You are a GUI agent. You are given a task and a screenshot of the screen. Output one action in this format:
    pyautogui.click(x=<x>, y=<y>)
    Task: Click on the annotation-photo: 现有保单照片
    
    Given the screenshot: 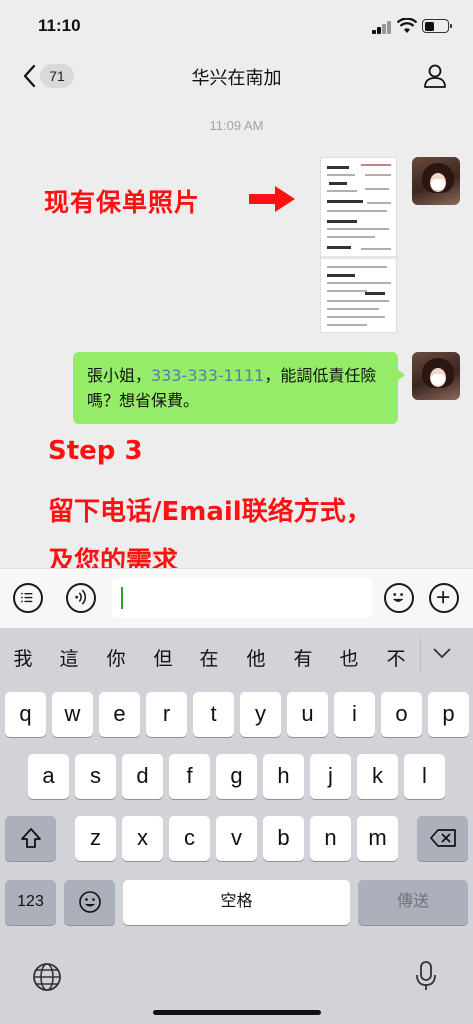 What is the action you would take?
    pyautogui.click(x=122, y=202)
    